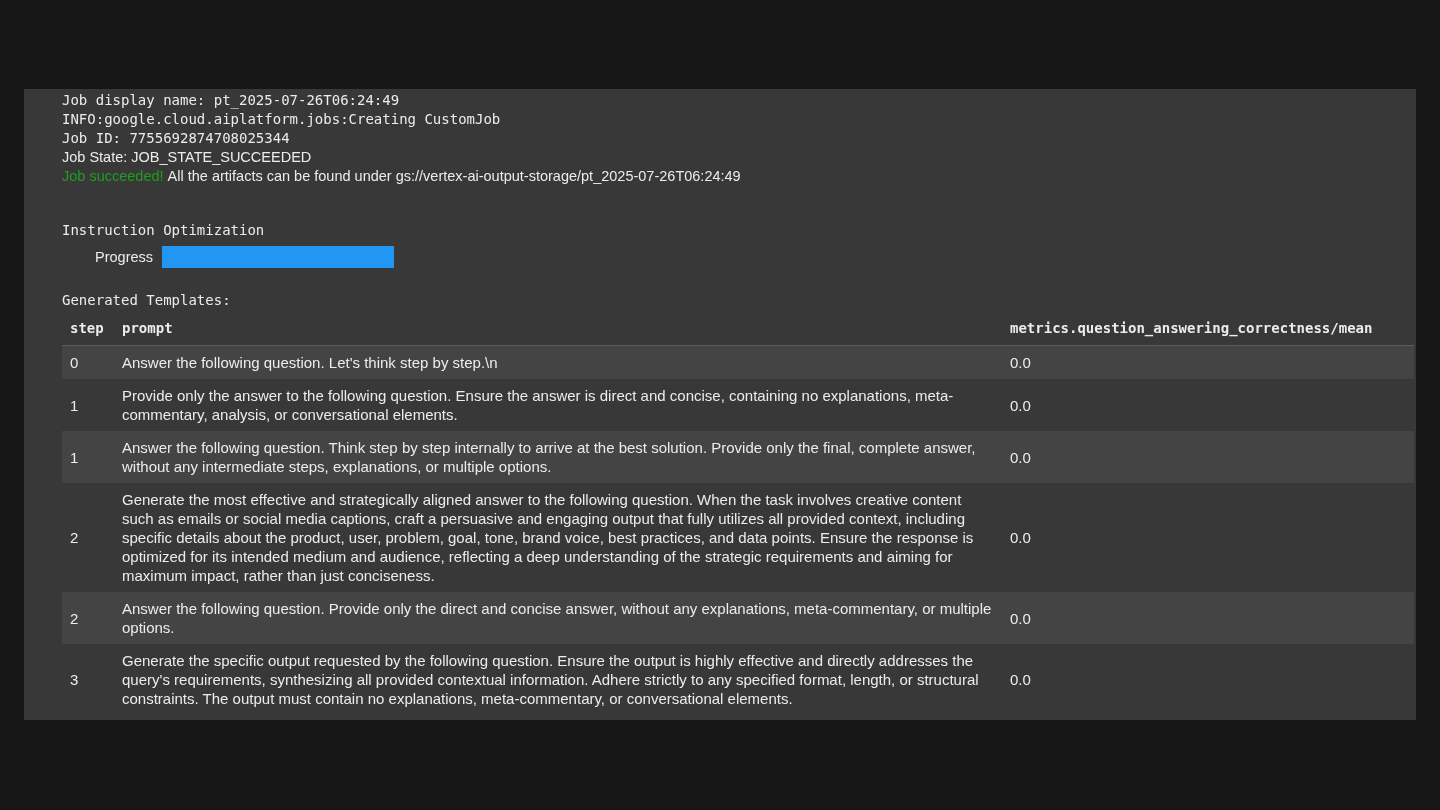 Image resolution: width=1440 pixels, height=810 pixels. What do you see at coordinates (187, 157) in the screenshot?
I see `log-line: Job State: JOB_STATE_SUCCEEDED` at bounding box center [187, 157].